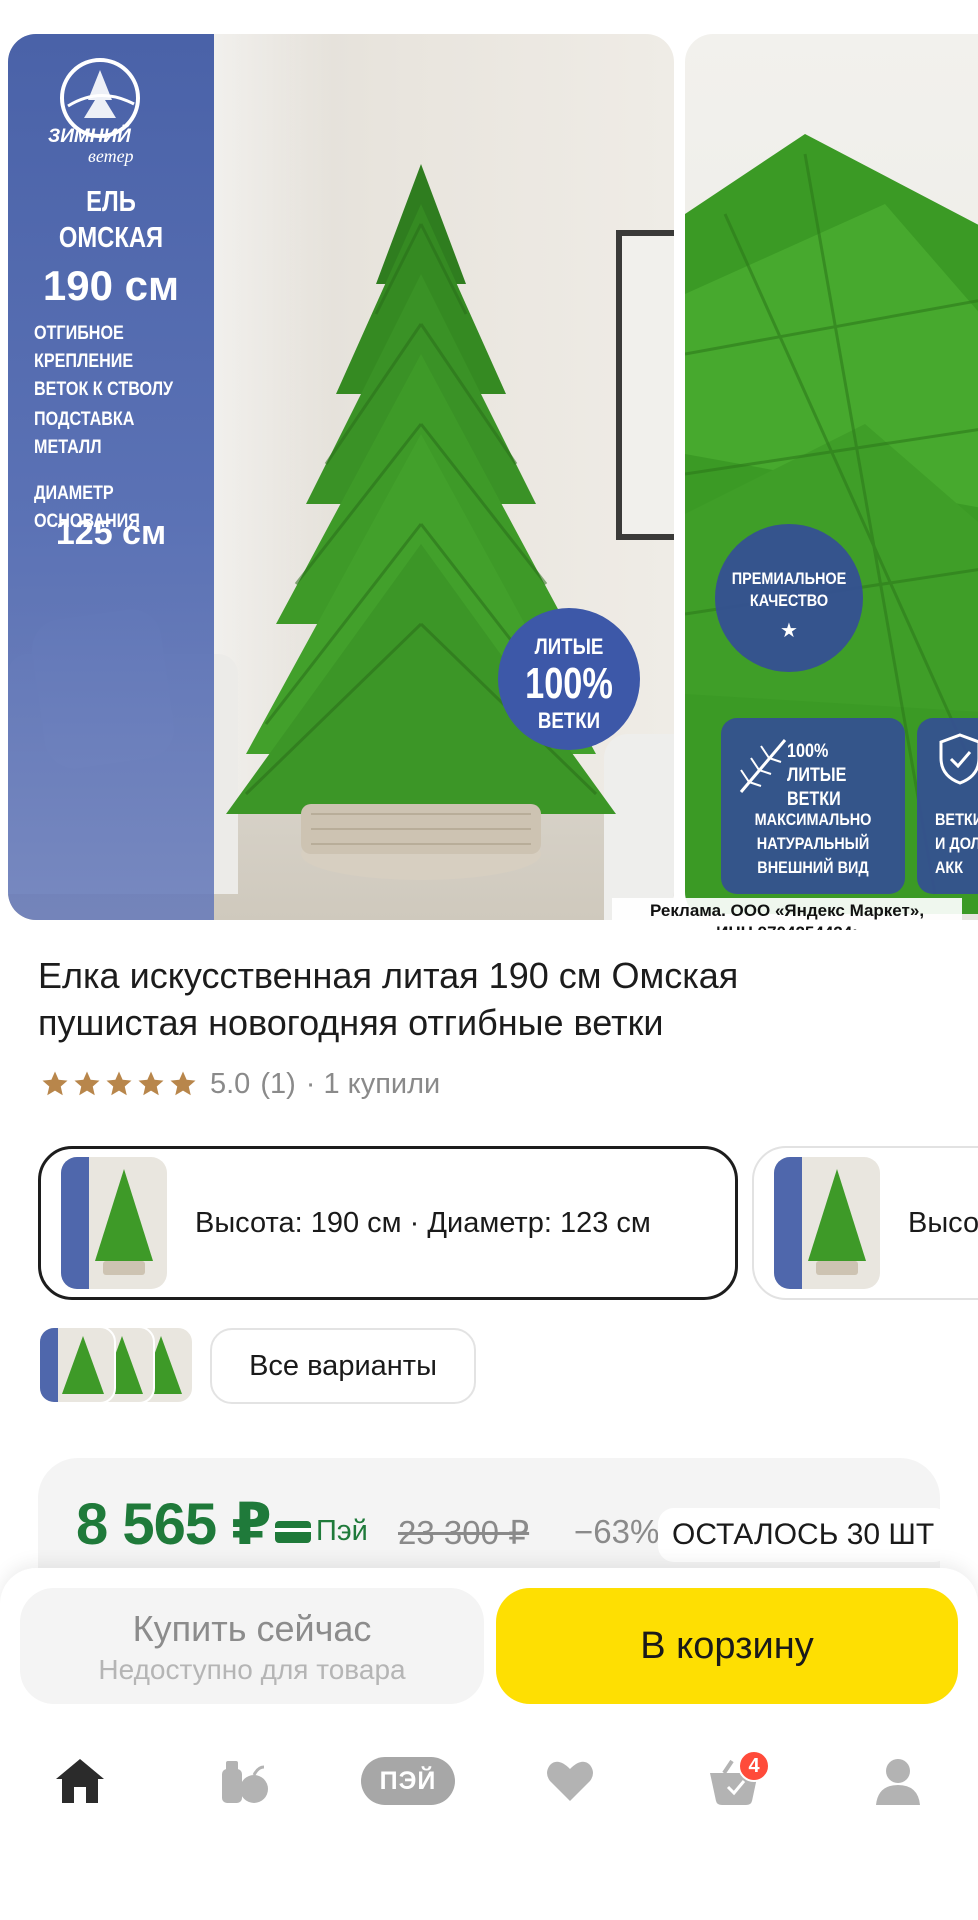 This screenshot has width=978, height=1920. What do you see at coordinates (727, 1646) in the screenshot?
I see `add-to-cart-button: В корзину` at bounding box center [727, 1646].